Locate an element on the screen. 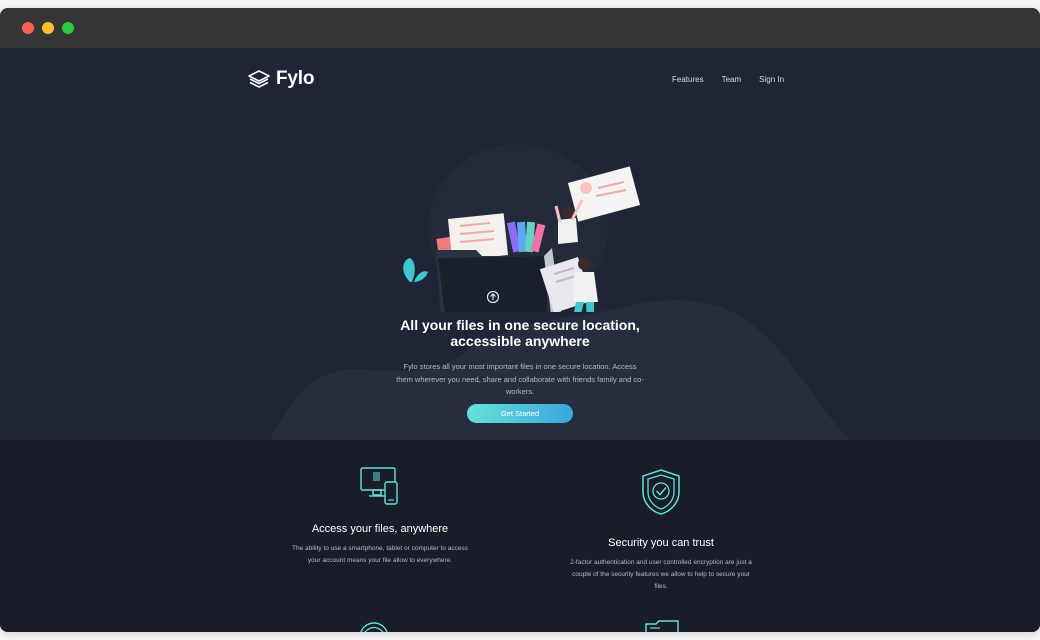  minimize-window-button is located at coordinates (48, 28).